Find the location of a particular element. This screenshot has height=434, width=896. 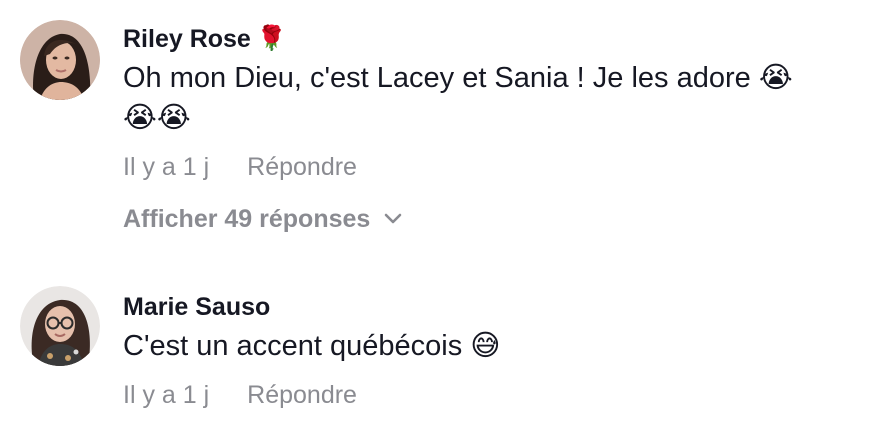

comment-text-line: C'est un accent québécois 😅 is located at coordinates (312, 346).